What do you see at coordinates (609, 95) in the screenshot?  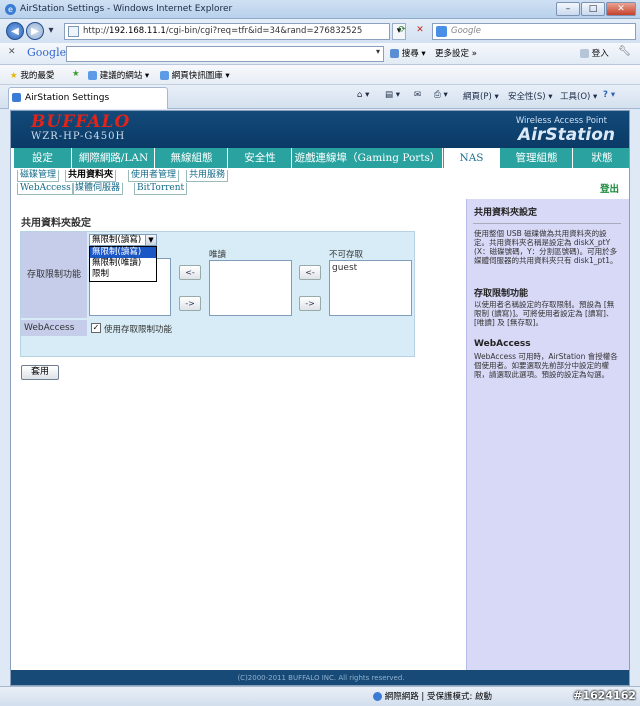 I see `help-icon: ? ▾` at bounding box center [609, 95].